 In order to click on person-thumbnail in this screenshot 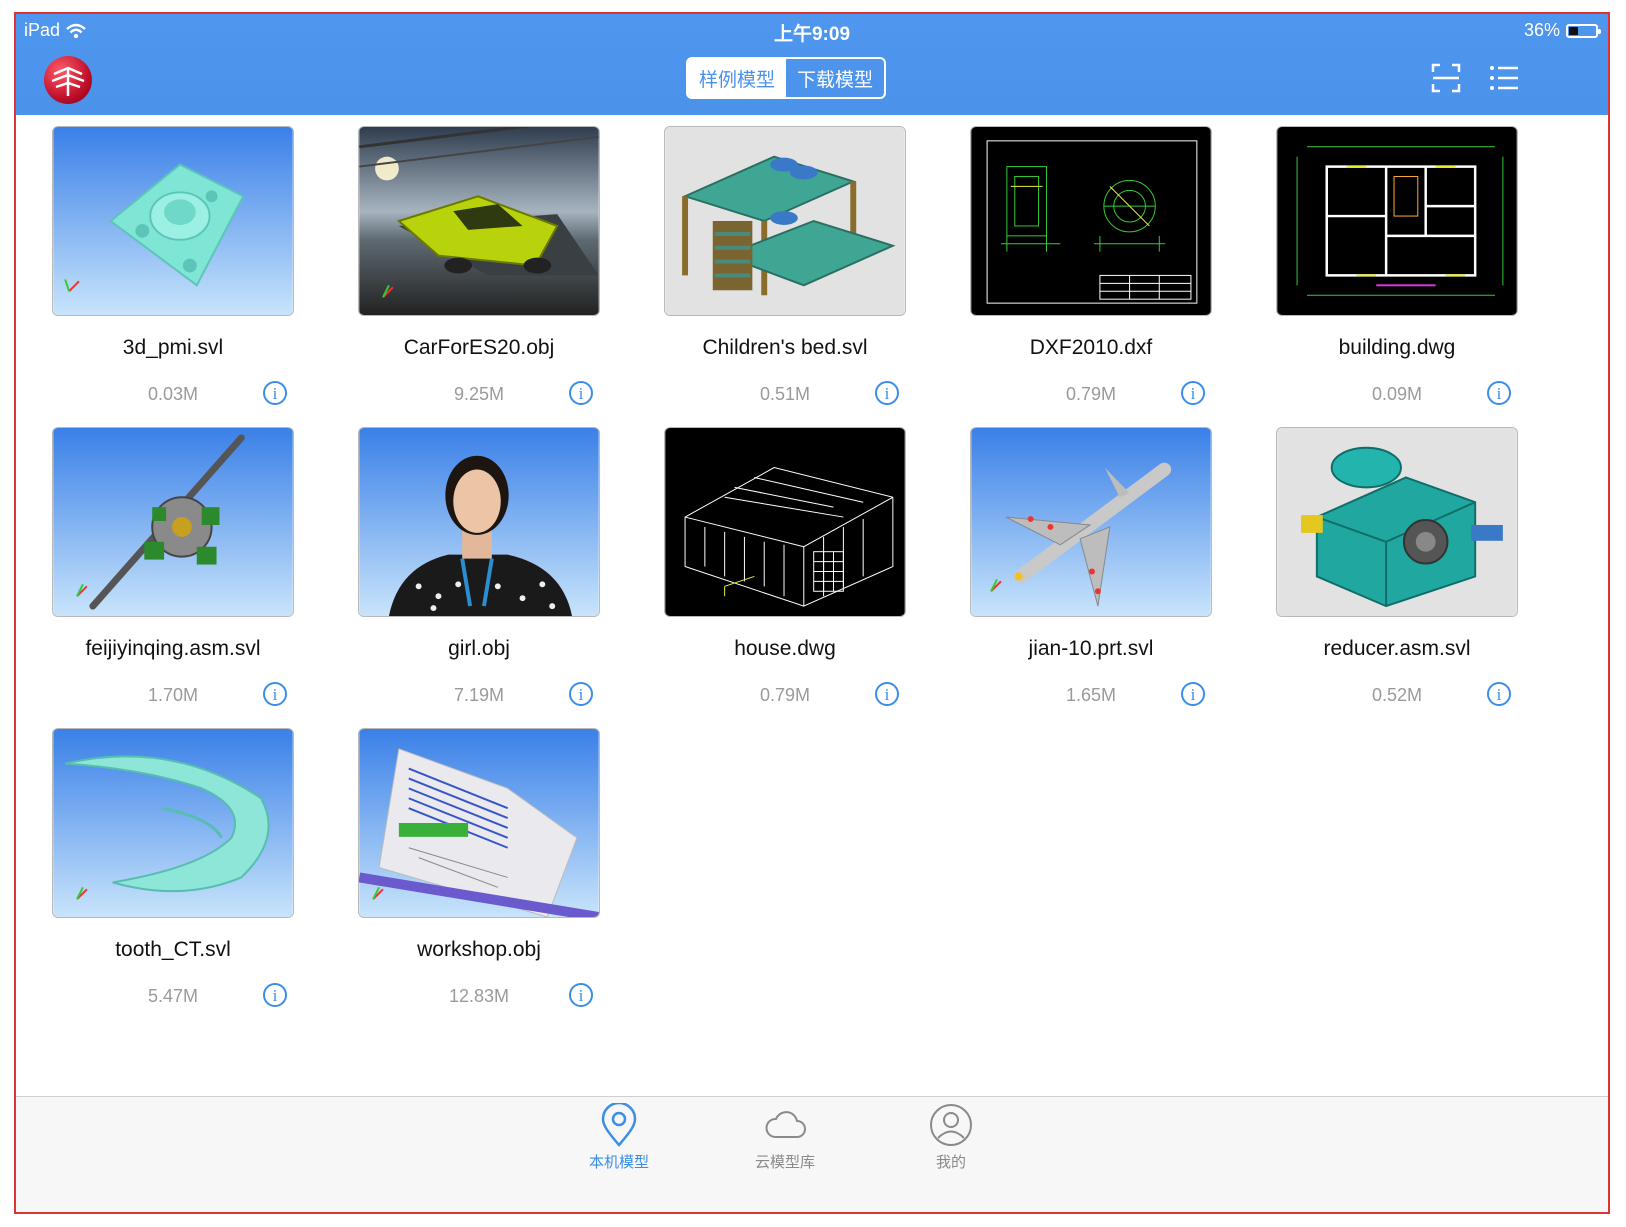, I will do `click(479, 522)`.